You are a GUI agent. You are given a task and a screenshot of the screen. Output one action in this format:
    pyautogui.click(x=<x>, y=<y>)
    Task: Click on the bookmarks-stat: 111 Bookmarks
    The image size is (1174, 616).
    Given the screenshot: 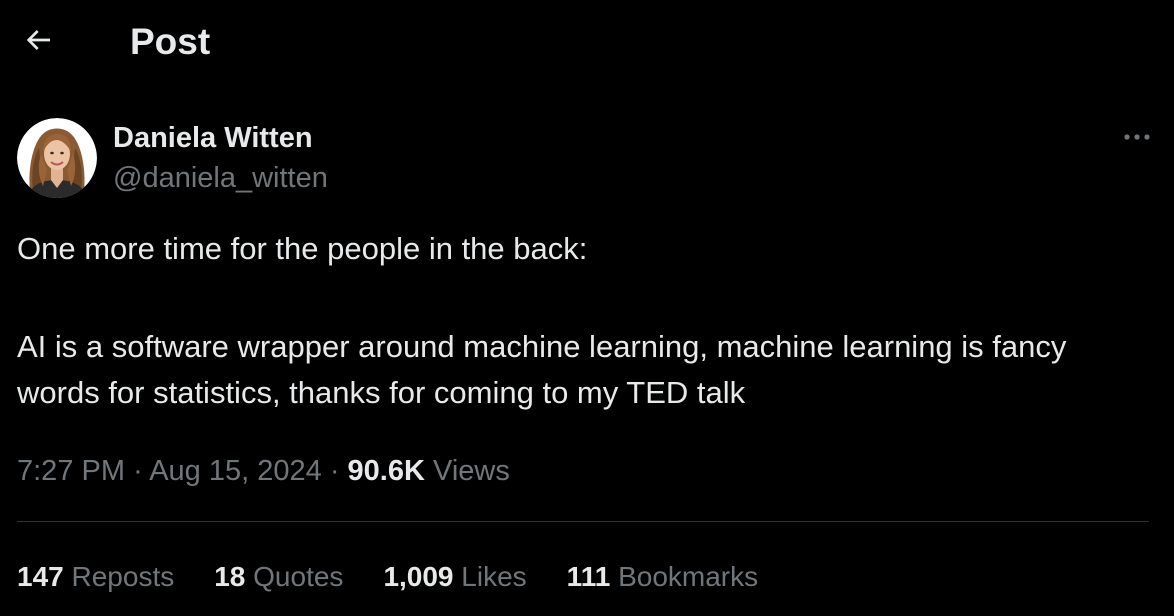 What is the action you would take?
    pyautogui.click(x=662, y=577)
    